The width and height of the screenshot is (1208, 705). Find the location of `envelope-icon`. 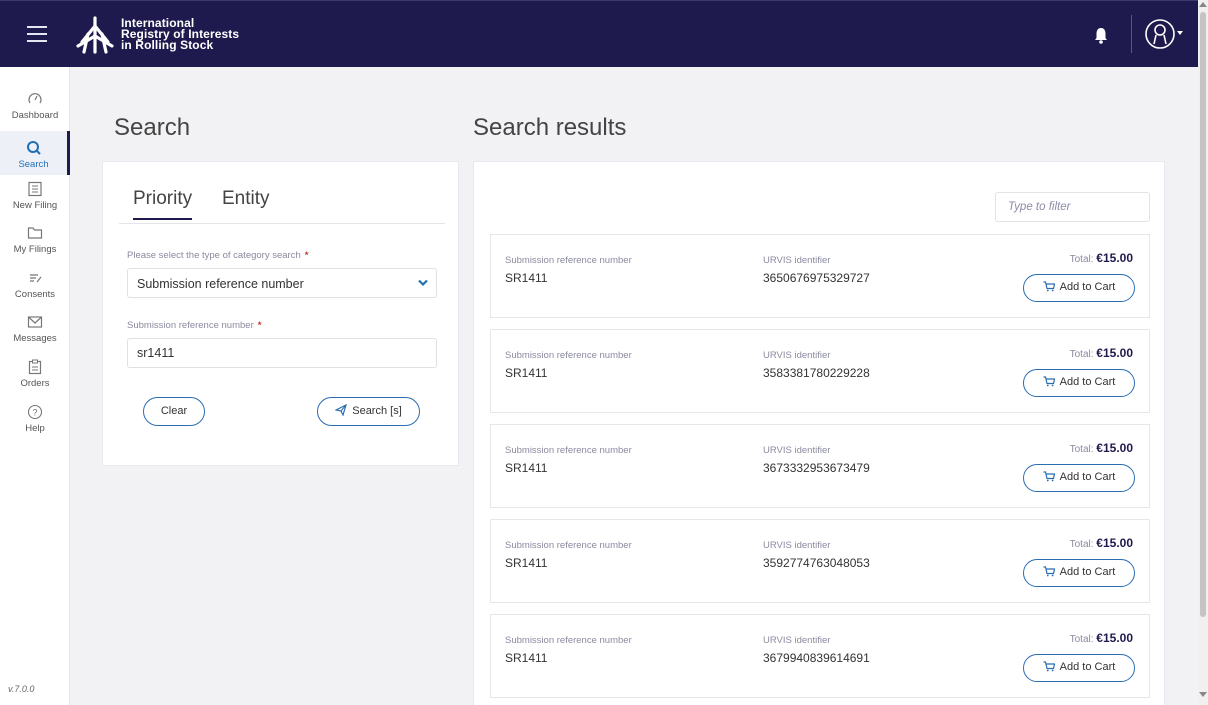

envelope-icon is located at coordinates (35, 322).